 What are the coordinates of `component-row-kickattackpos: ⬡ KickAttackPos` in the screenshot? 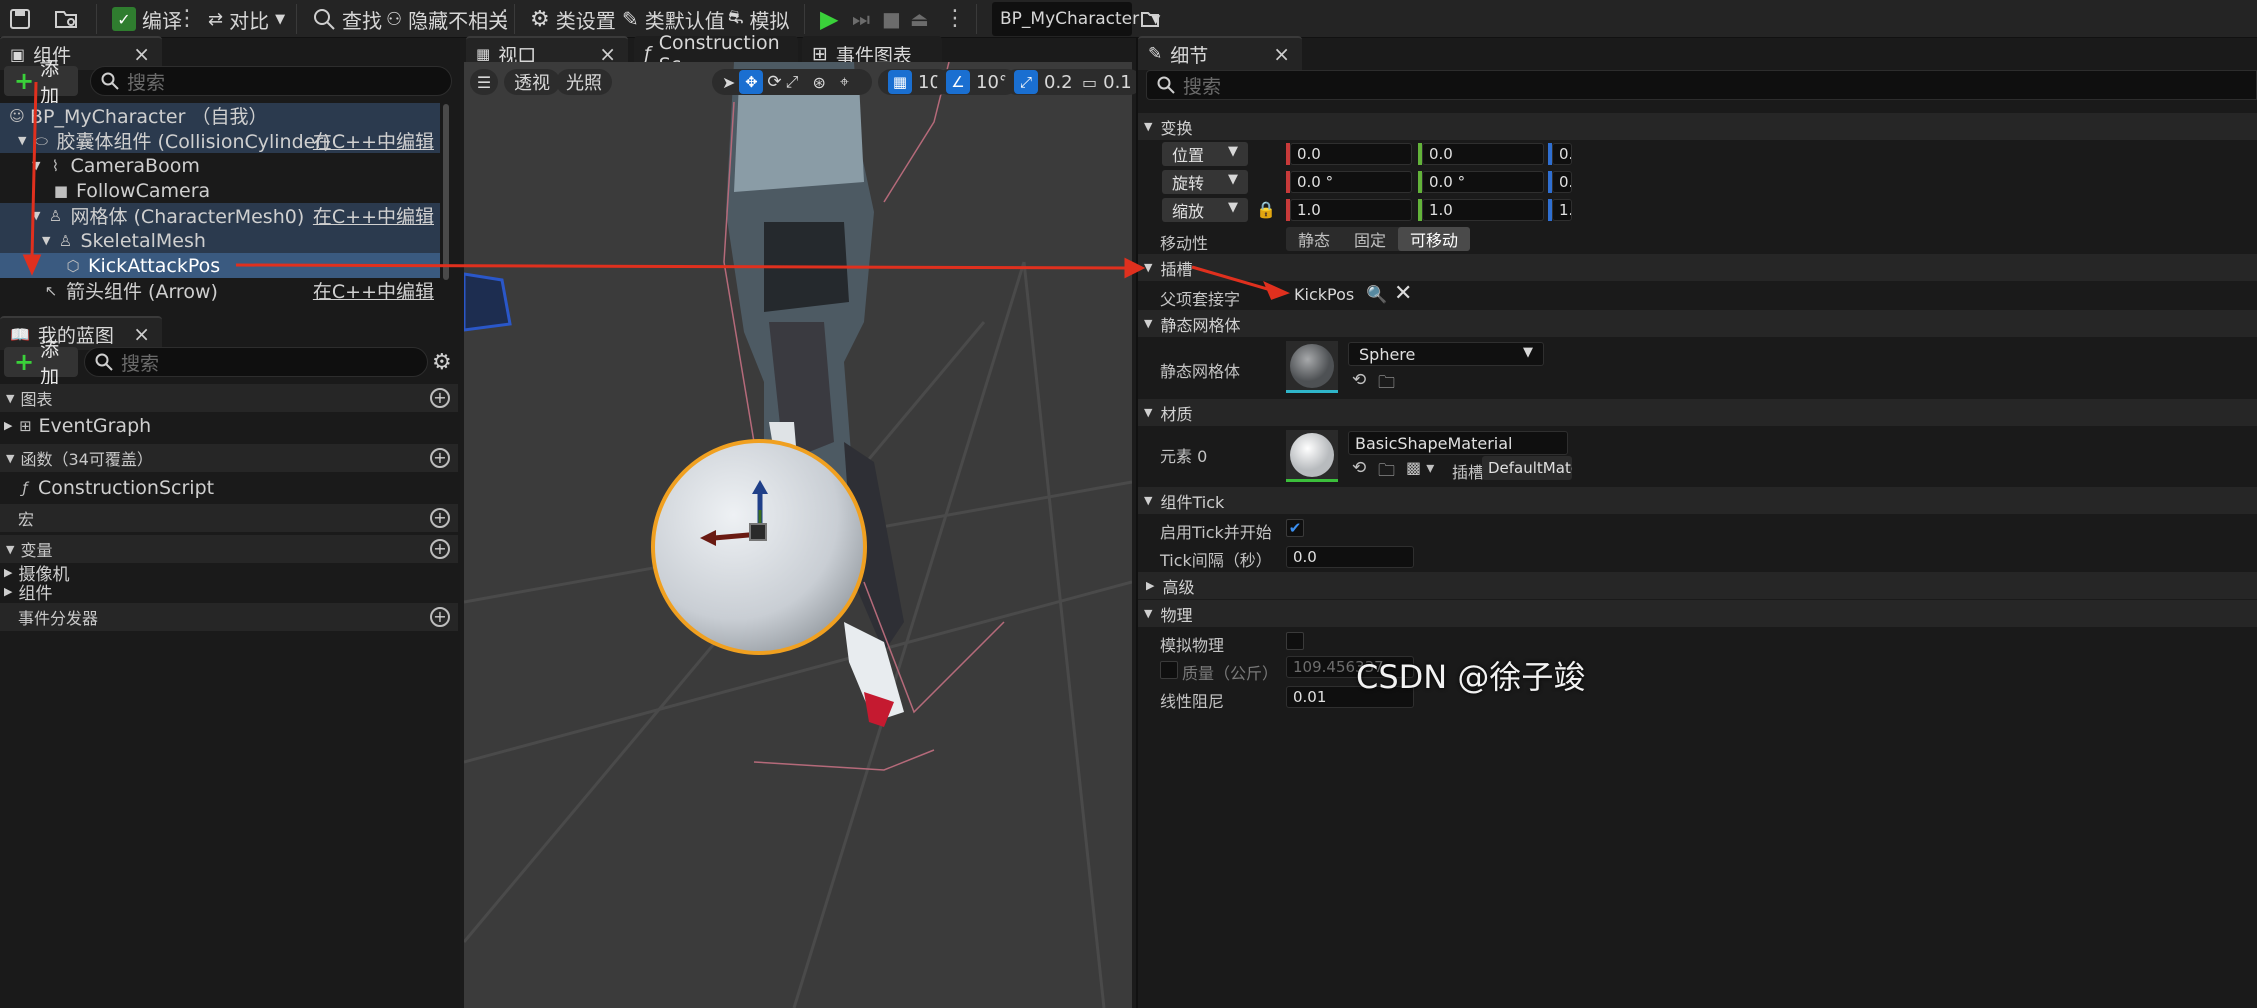 It's located at (220, 265).